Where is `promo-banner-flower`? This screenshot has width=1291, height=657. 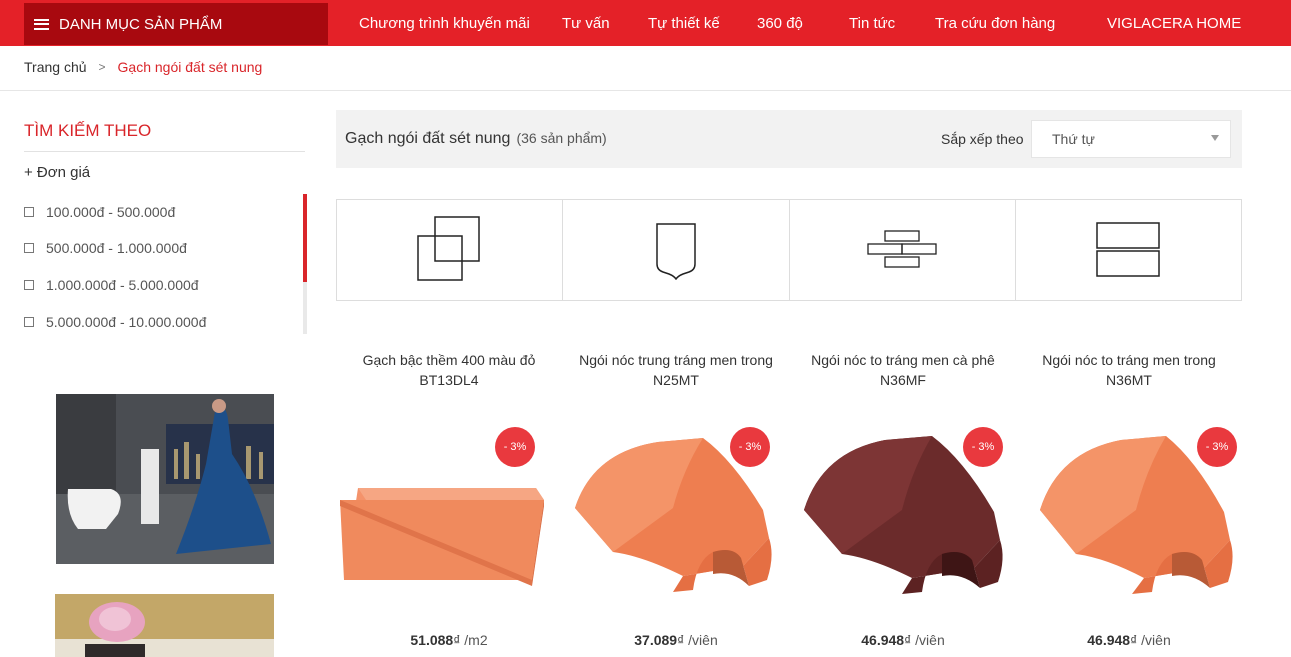 promo-banner-flower is located at coordinates (164, 625).